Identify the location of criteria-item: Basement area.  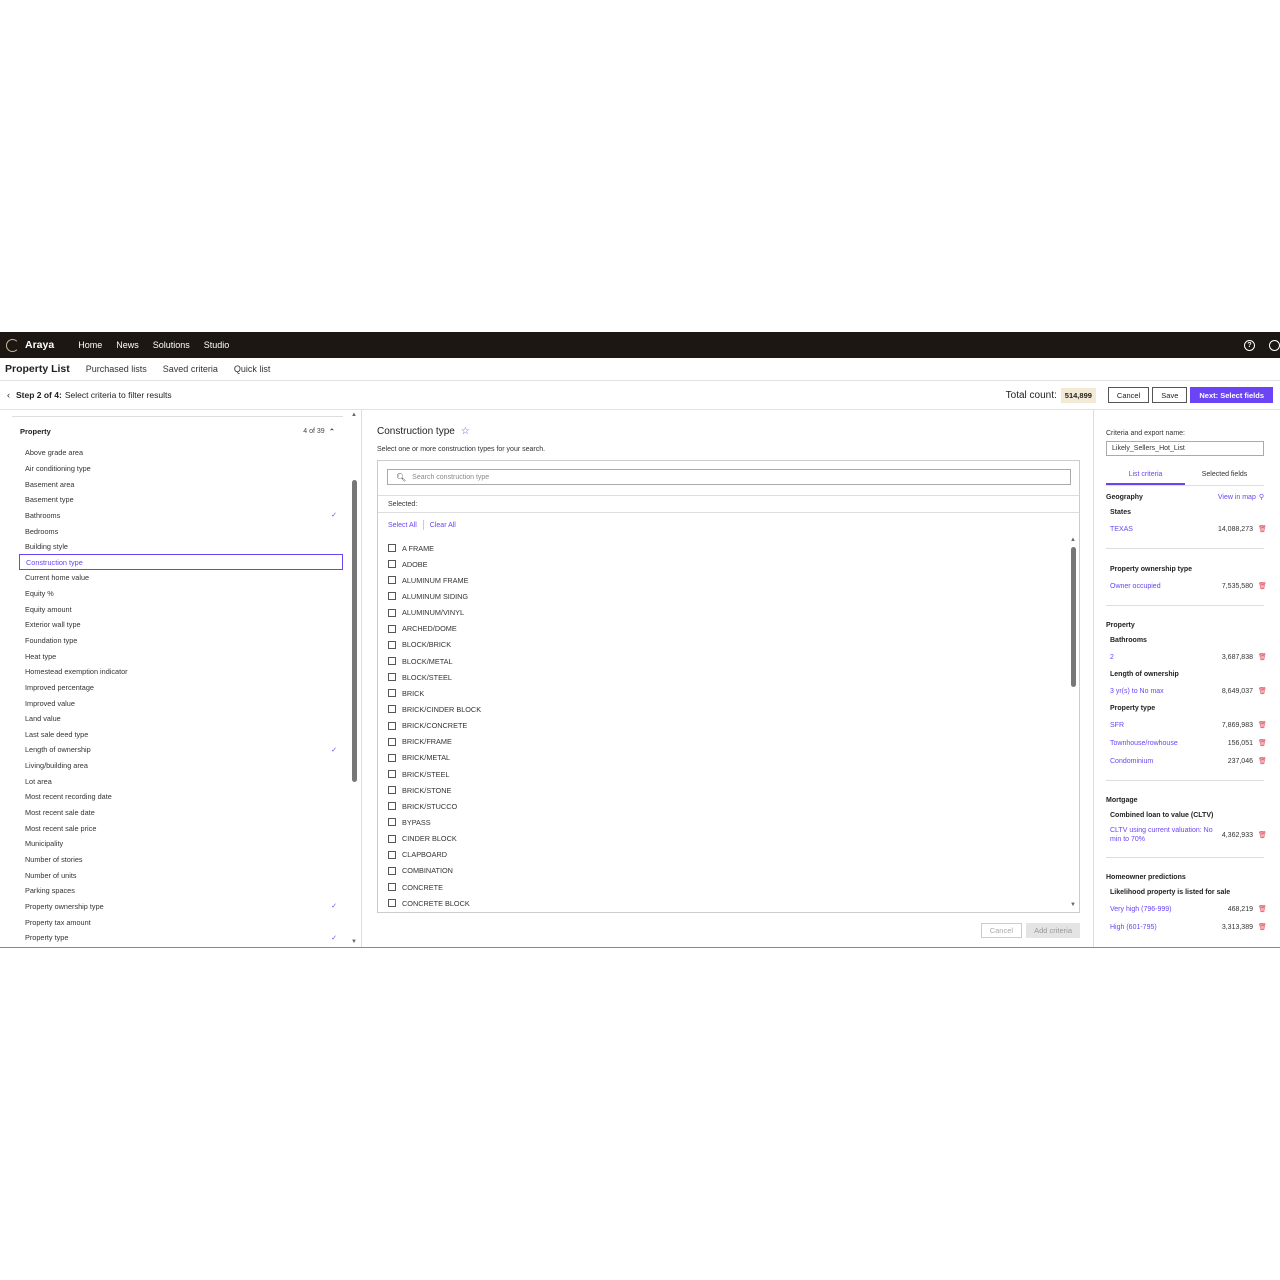
(181, 484).